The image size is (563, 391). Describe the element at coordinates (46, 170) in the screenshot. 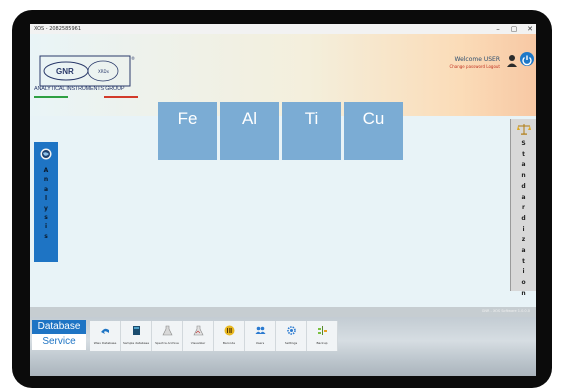

I see `analysis-letter: A` at that location.